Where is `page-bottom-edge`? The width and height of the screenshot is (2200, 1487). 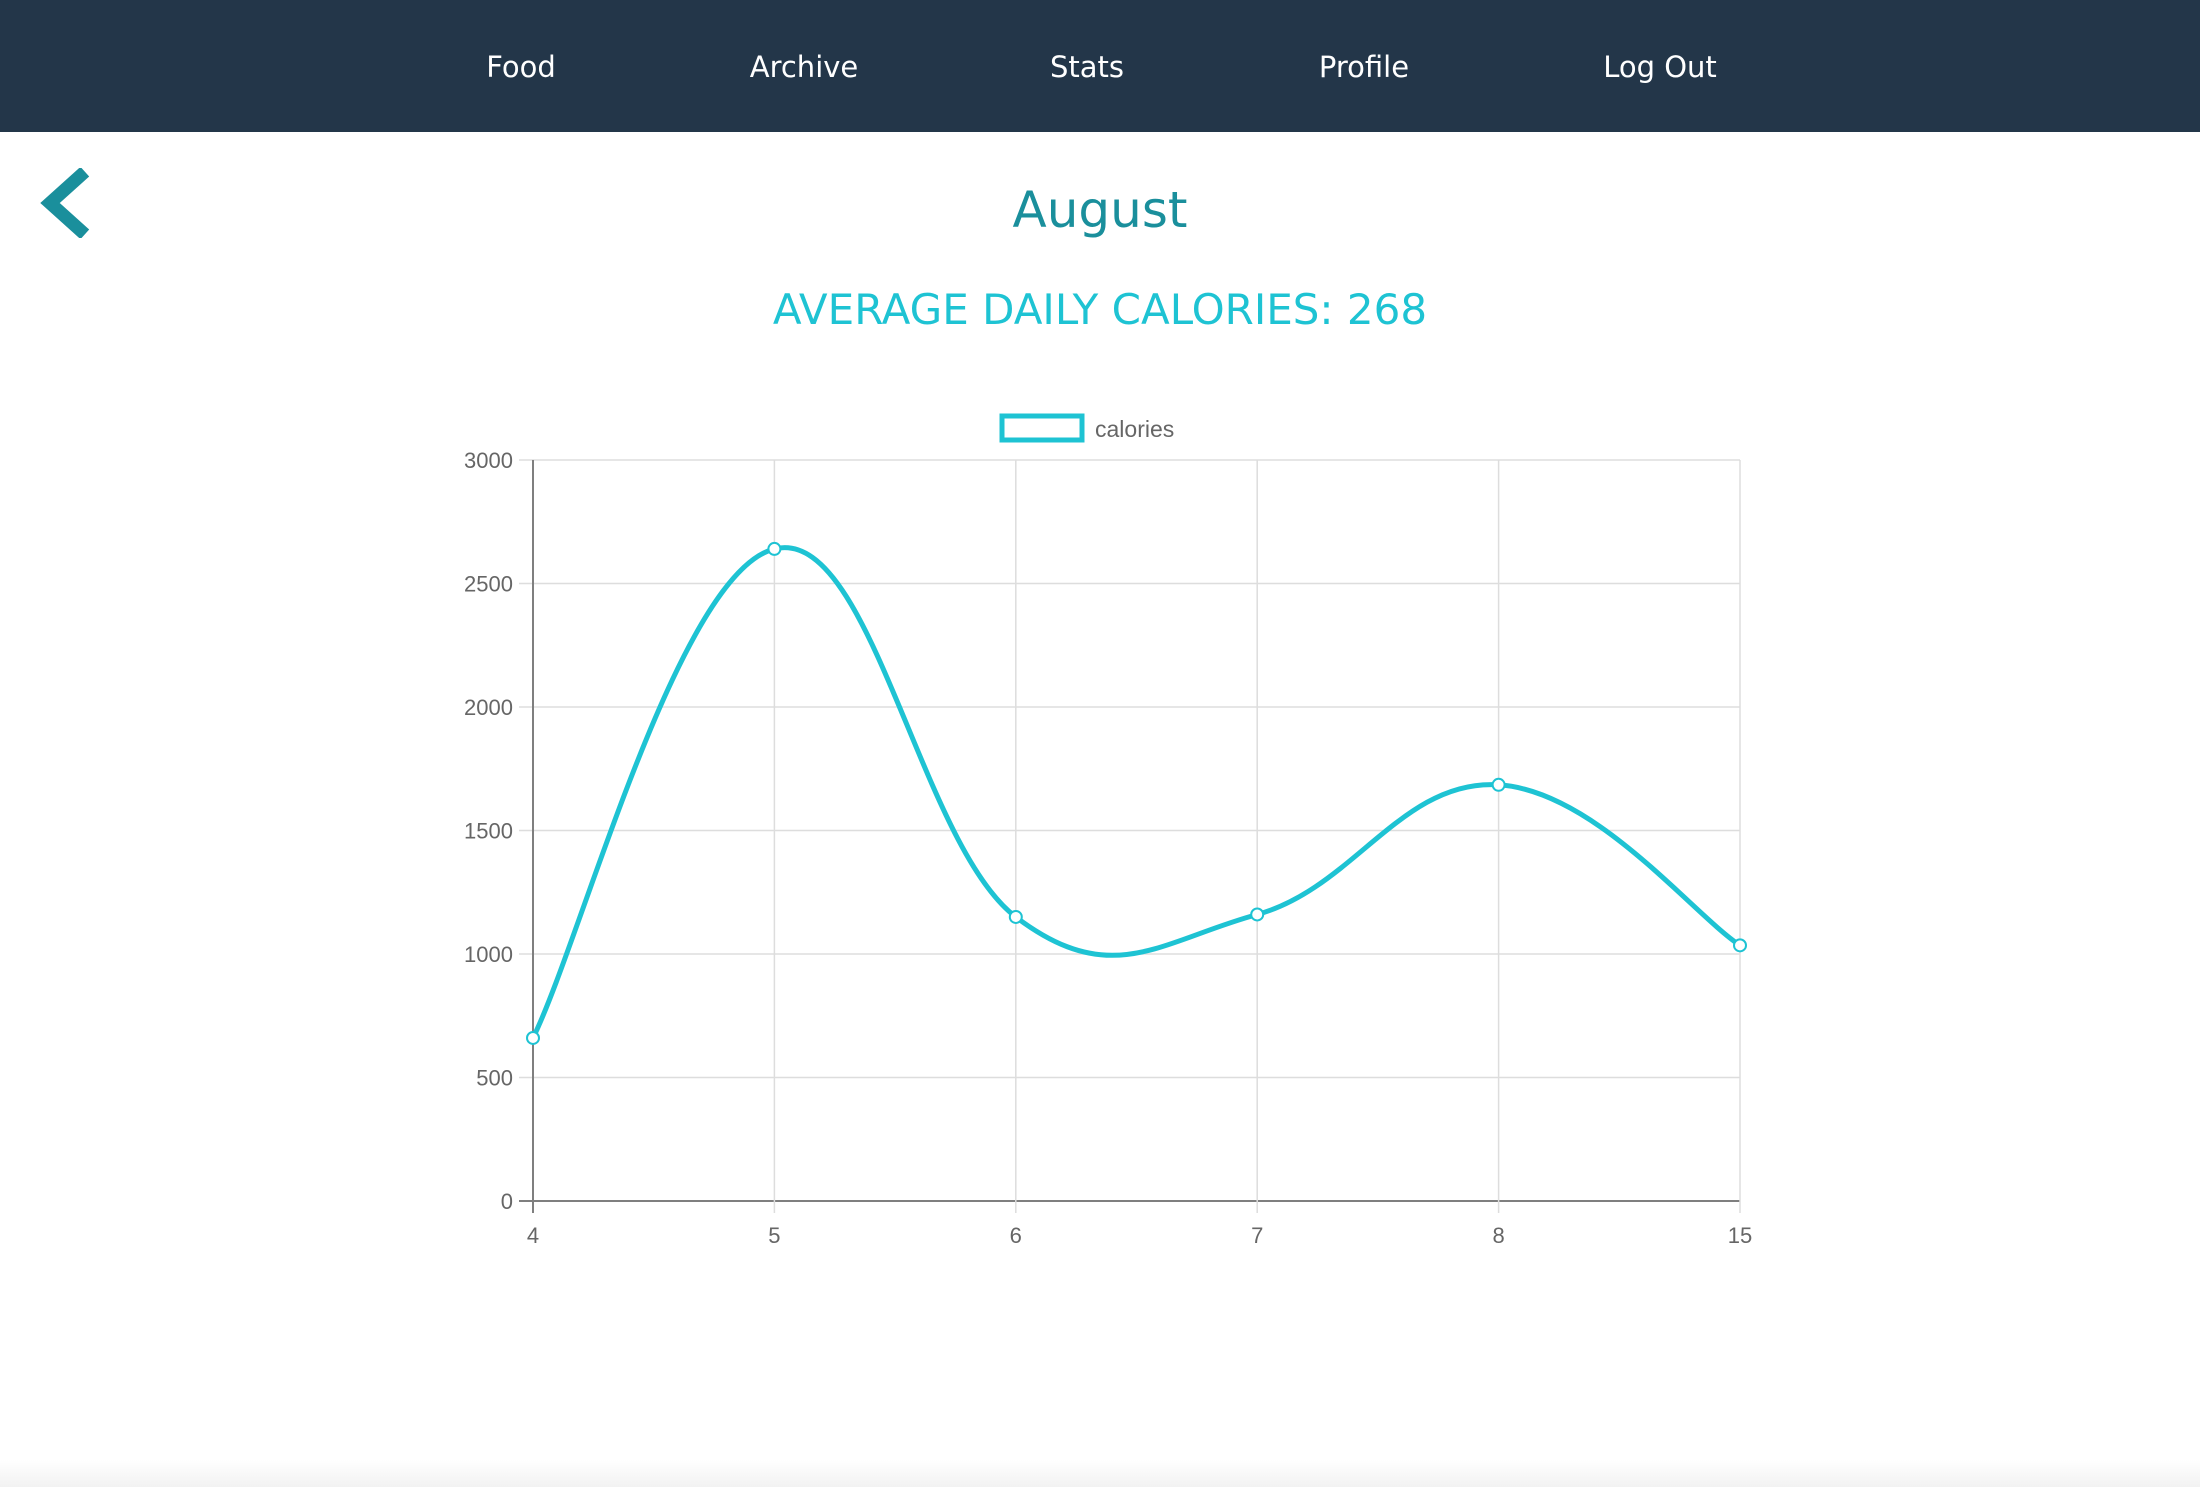 page-bottom-edge is located at coordinates (1100, 1473).